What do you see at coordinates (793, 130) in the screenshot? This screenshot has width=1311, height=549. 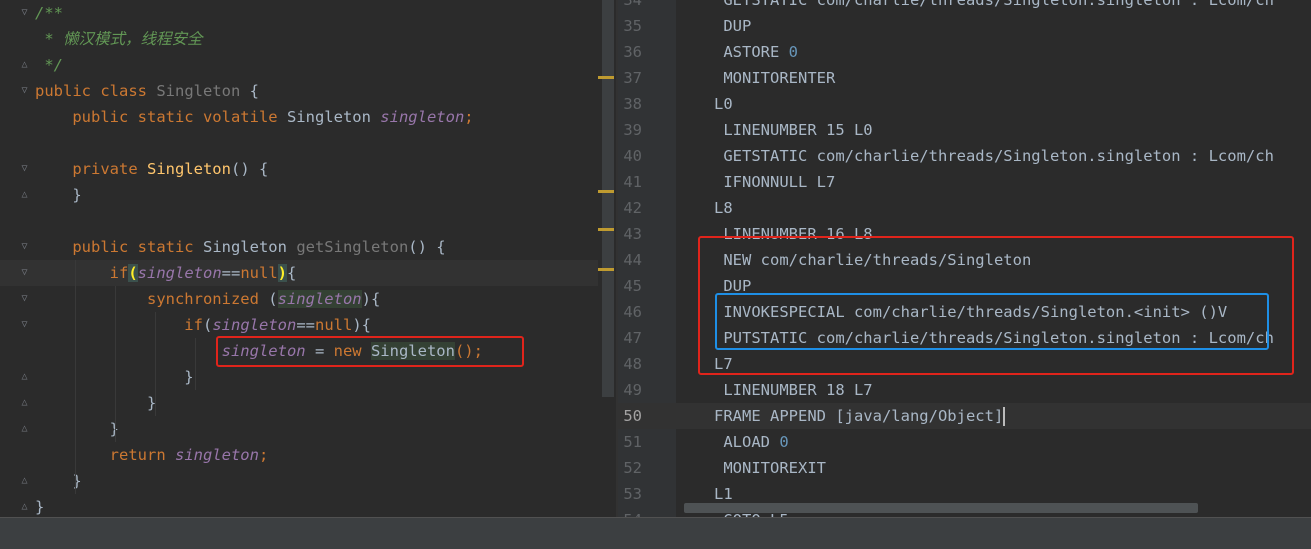 I see `instruction: LINENUMBER 15 L0` at bounding box center [793, 130].